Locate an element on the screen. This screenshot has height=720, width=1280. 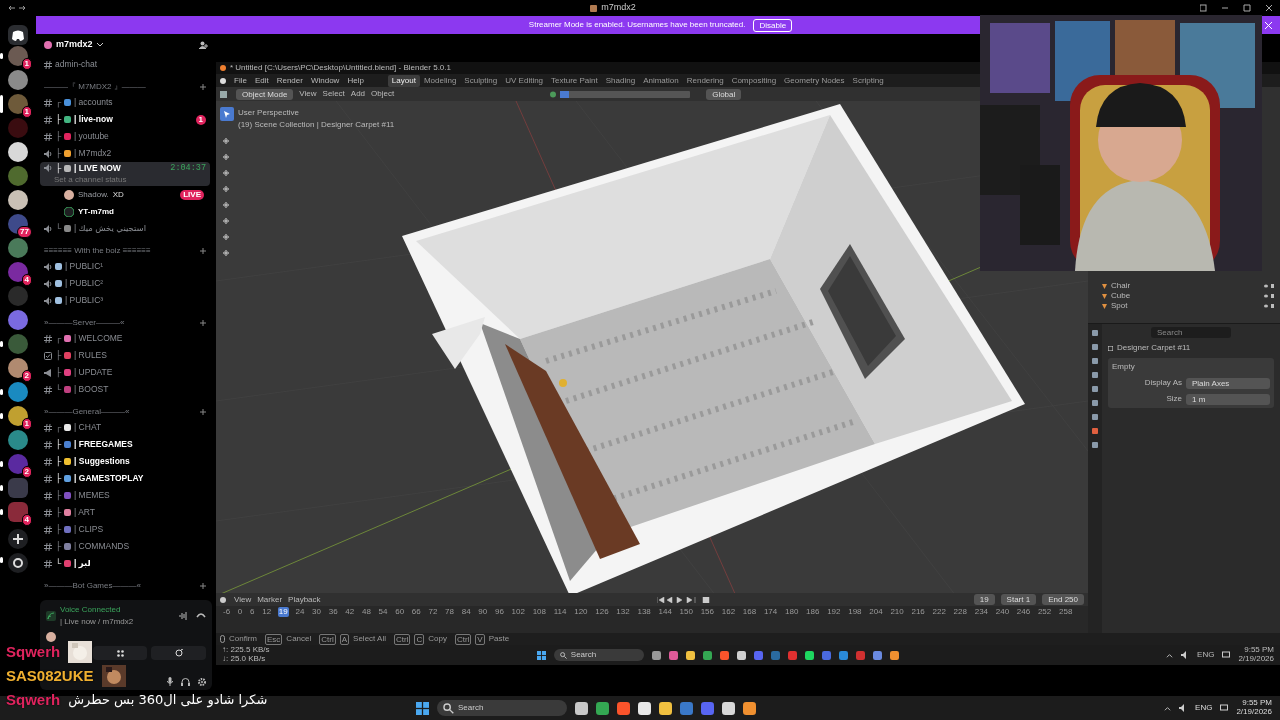
discover-icon is located at coordinates (18, 562).